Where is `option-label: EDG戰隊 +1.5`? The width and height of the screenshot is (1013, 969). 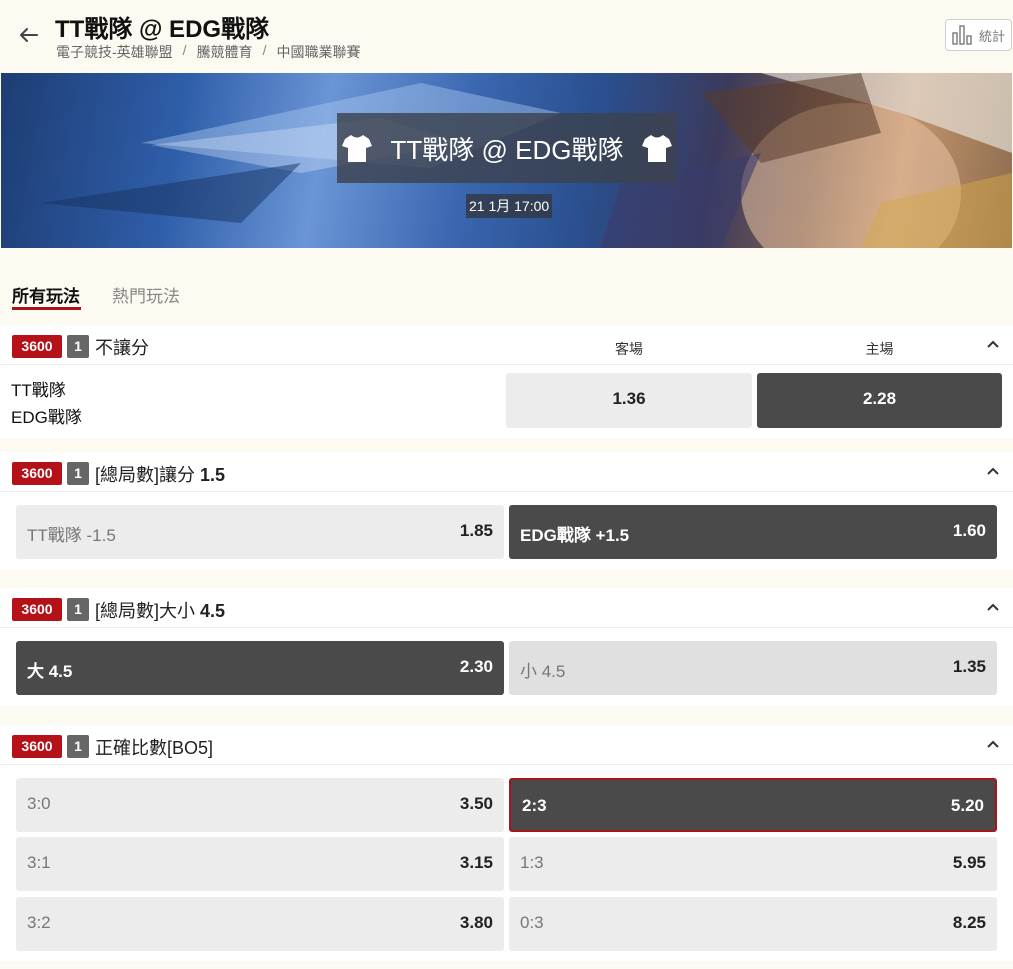 option-label: EDG戰隊 +1.5 is located at coordinates (575, 535).